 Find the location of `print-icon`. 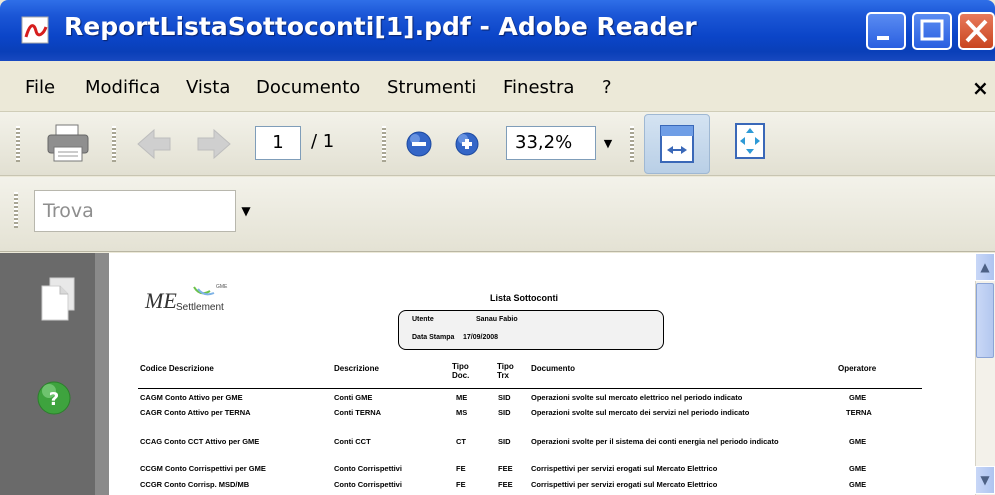

print-icon is located at coordinates (68, 143).